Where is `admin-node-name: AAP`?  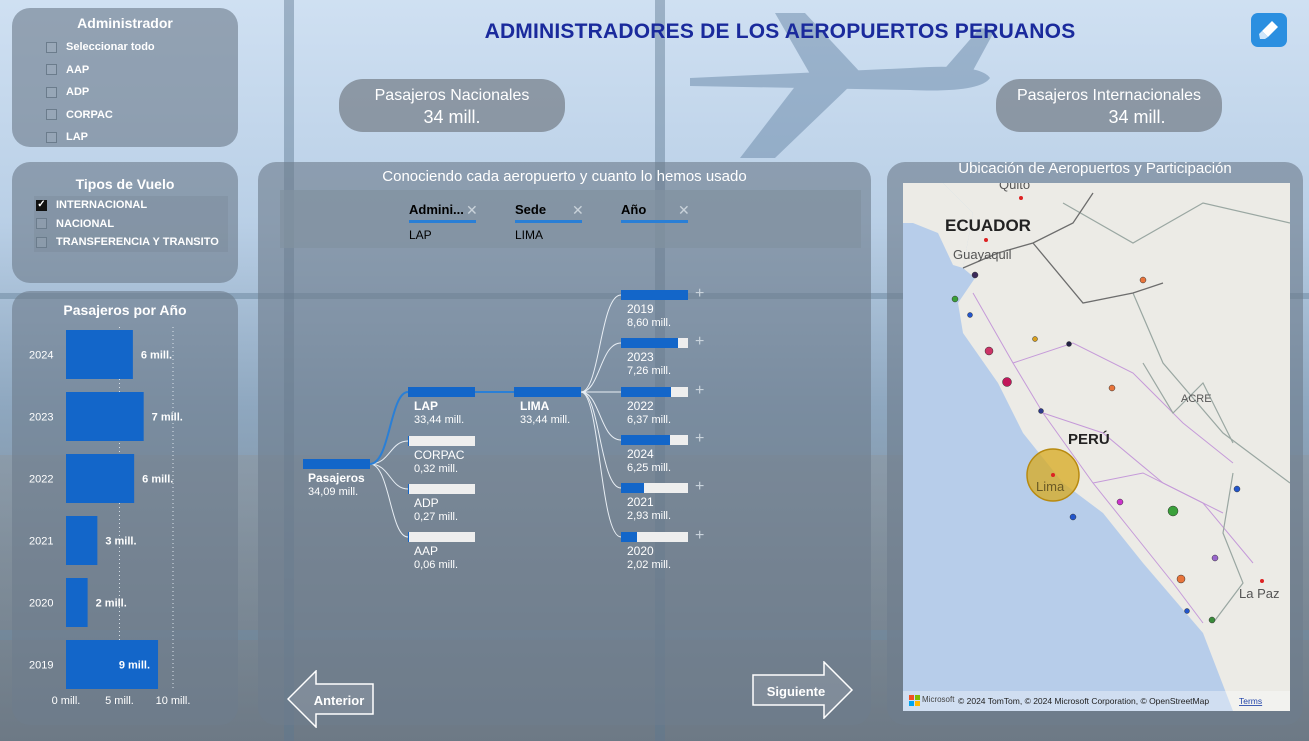 admin-node-name: AAP is located at coordinates (426, 551).